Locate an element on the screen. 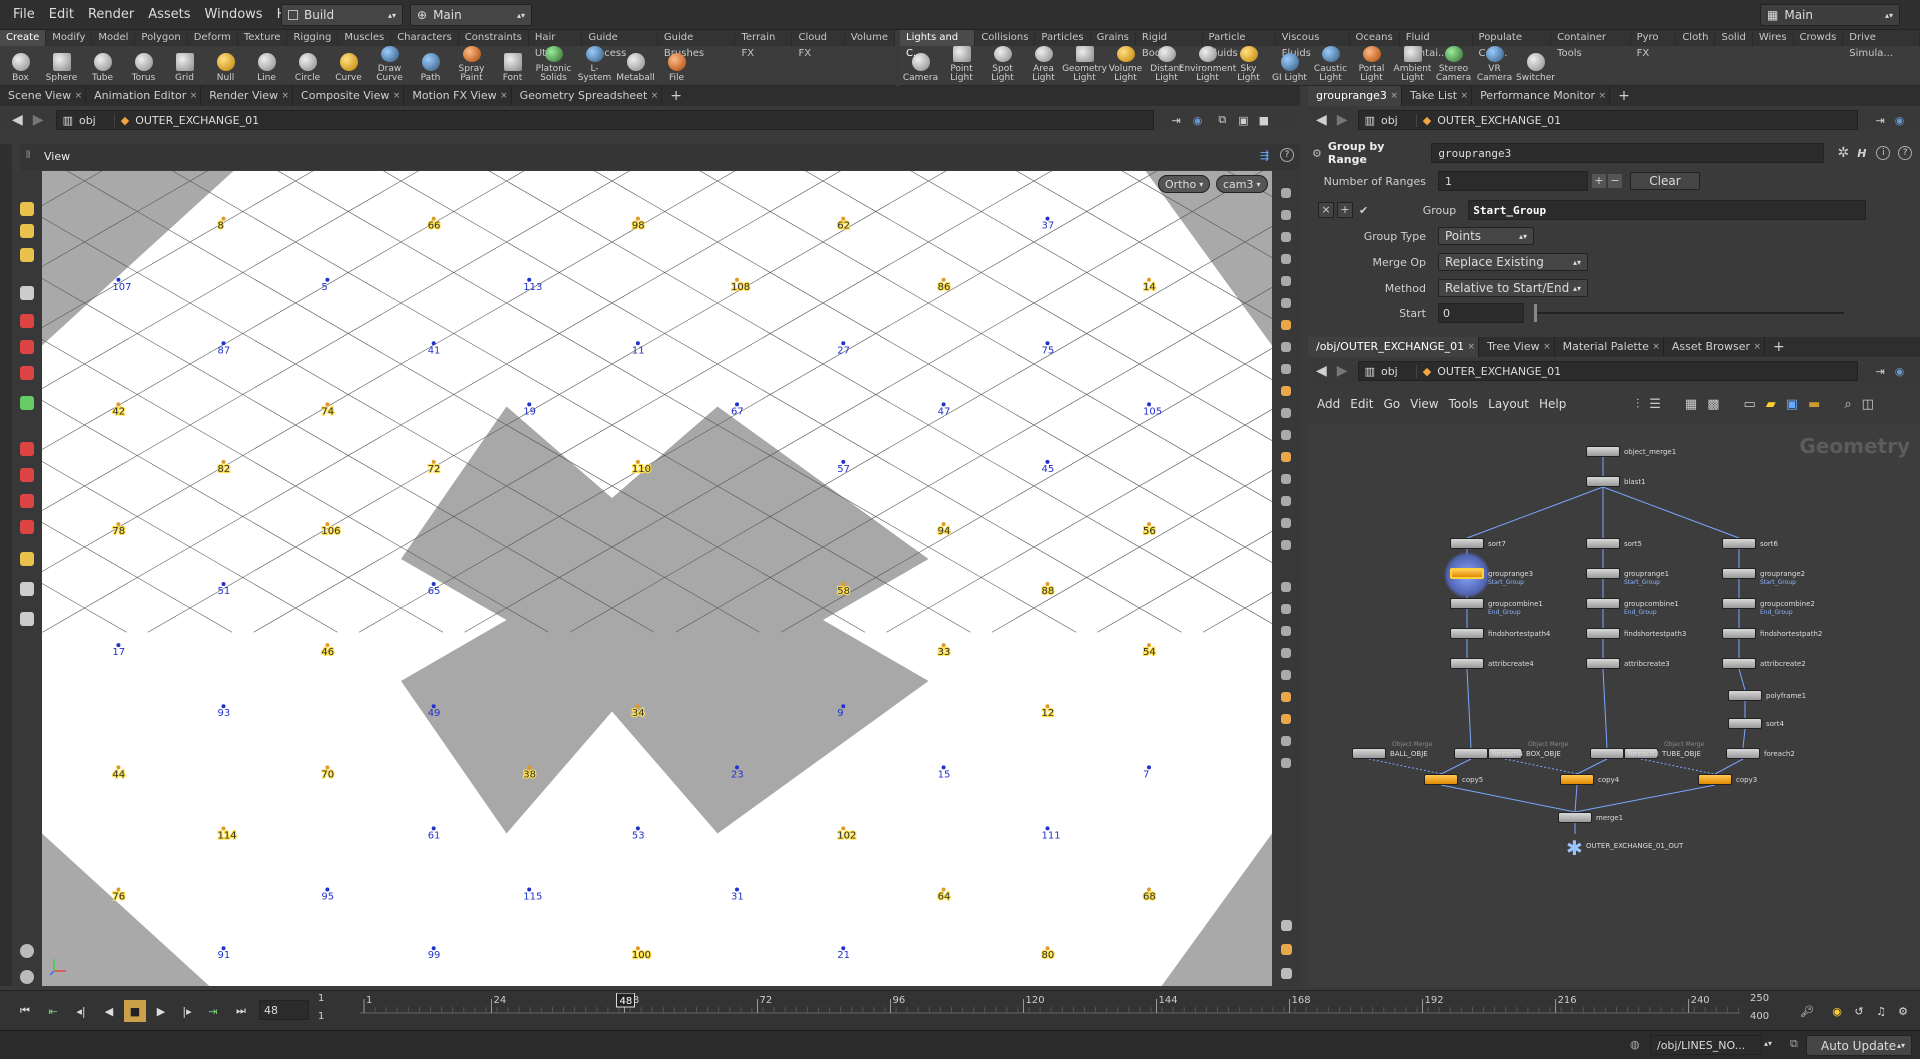 The height and width of the screenshot is (1059, 1920). menu-edit: Edit is located at coordinates (61, 15).